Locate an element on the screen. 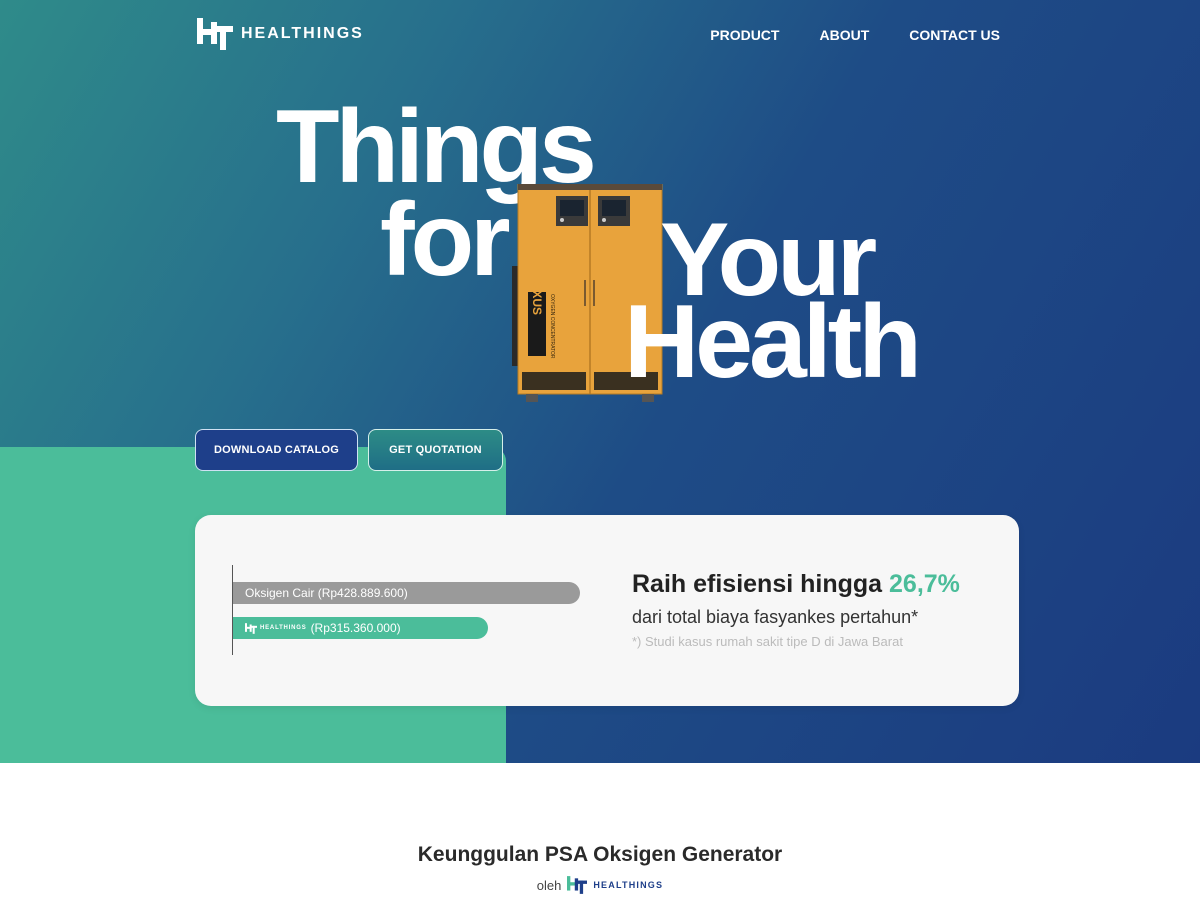 The image size is (1200, 900). bar-label-liquid-oxygen: Oksigen Cair (Rp428.889.600) is located at coordinates (326, 593).